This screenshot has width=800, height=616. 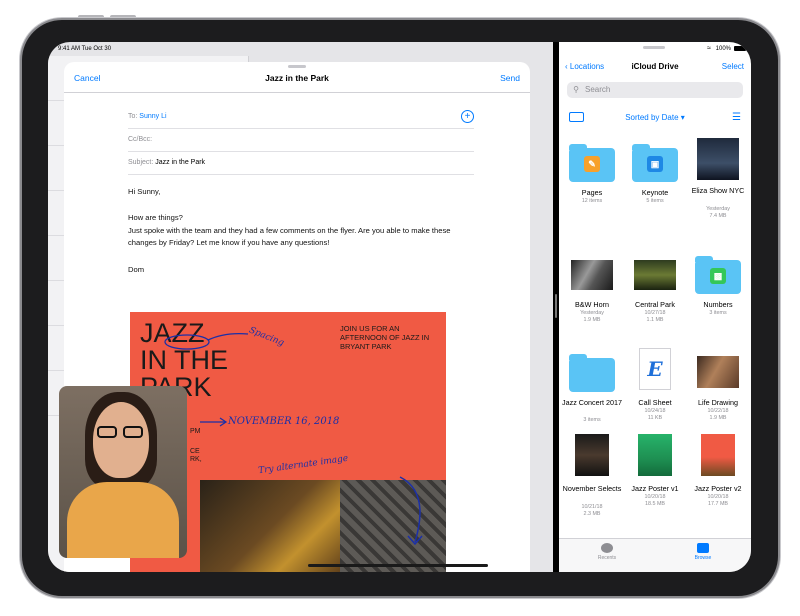 I want to click on compose-title: Jazz in the Park, so click(x=297, y=78).